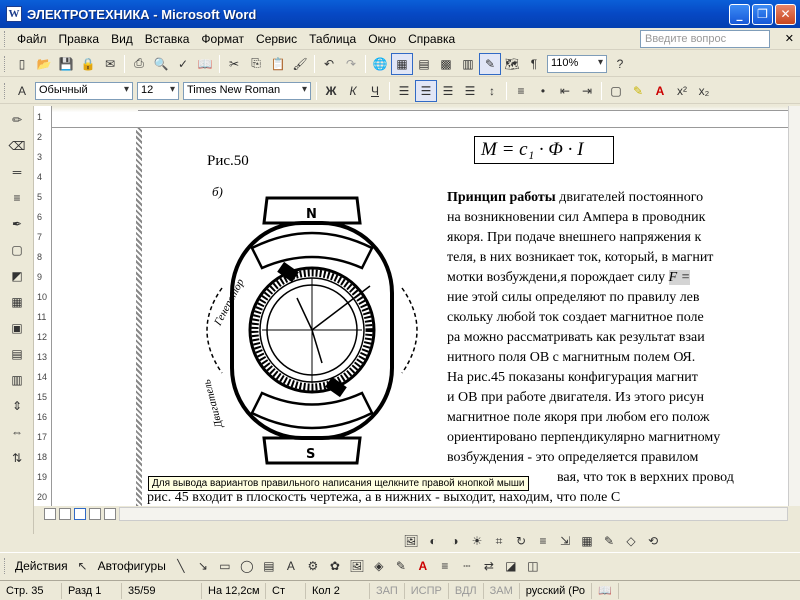  What do you see at coordinates (335, 566) in the screenshot?
I see `clipart-icon: ✿` at bounding box center [335, 566].